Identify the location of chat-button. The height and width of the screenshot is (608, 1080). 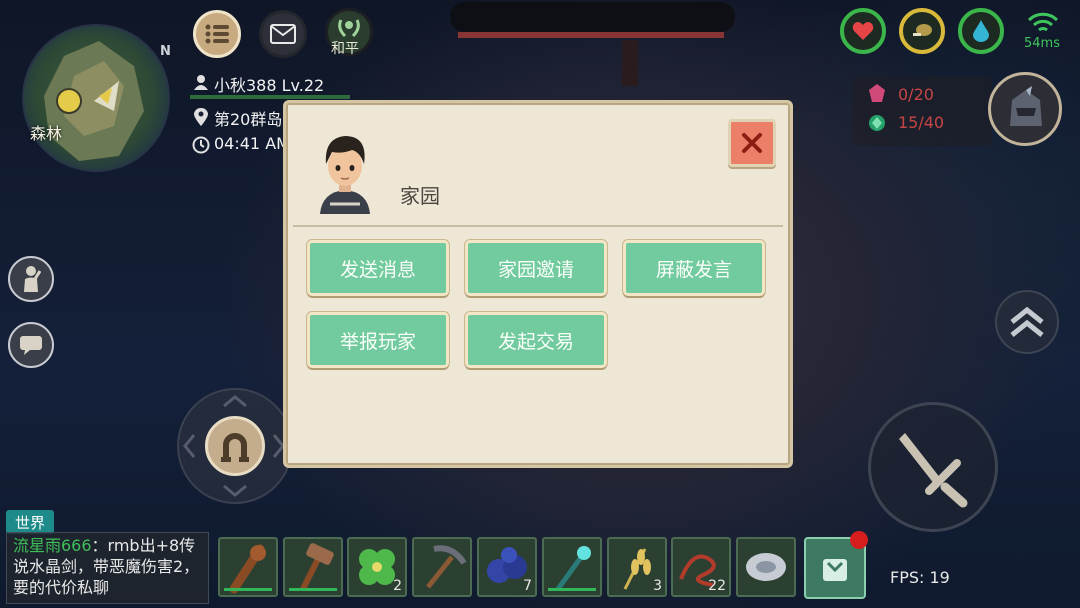
(31, 345).